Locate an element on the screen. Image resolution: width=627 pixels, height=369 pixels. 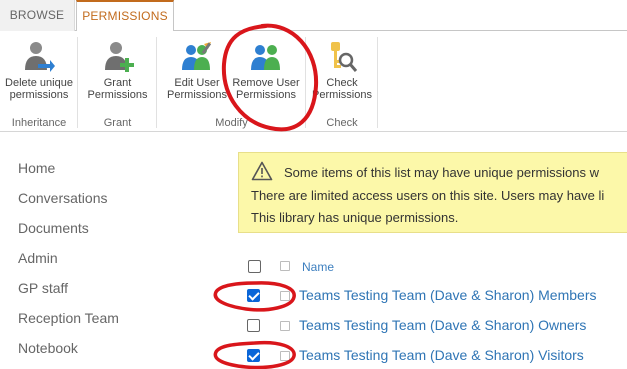
group-label-grant: Grant is located at coordinates (117, 123).